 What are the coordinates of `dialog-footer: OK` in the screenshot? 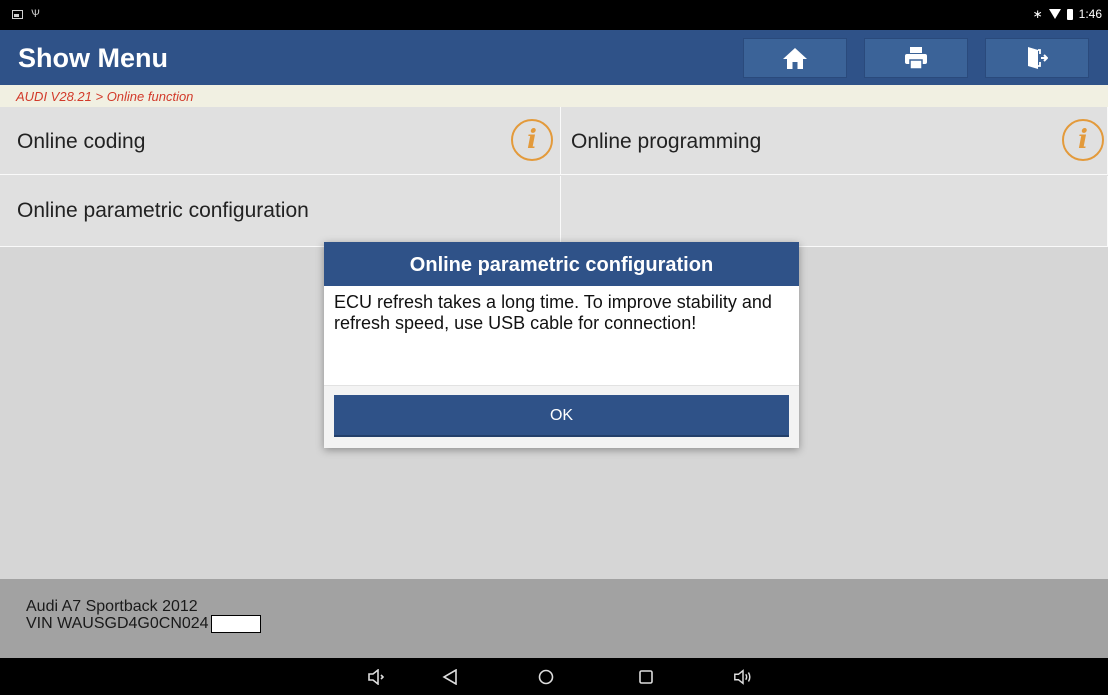 It's located at (561, 417).